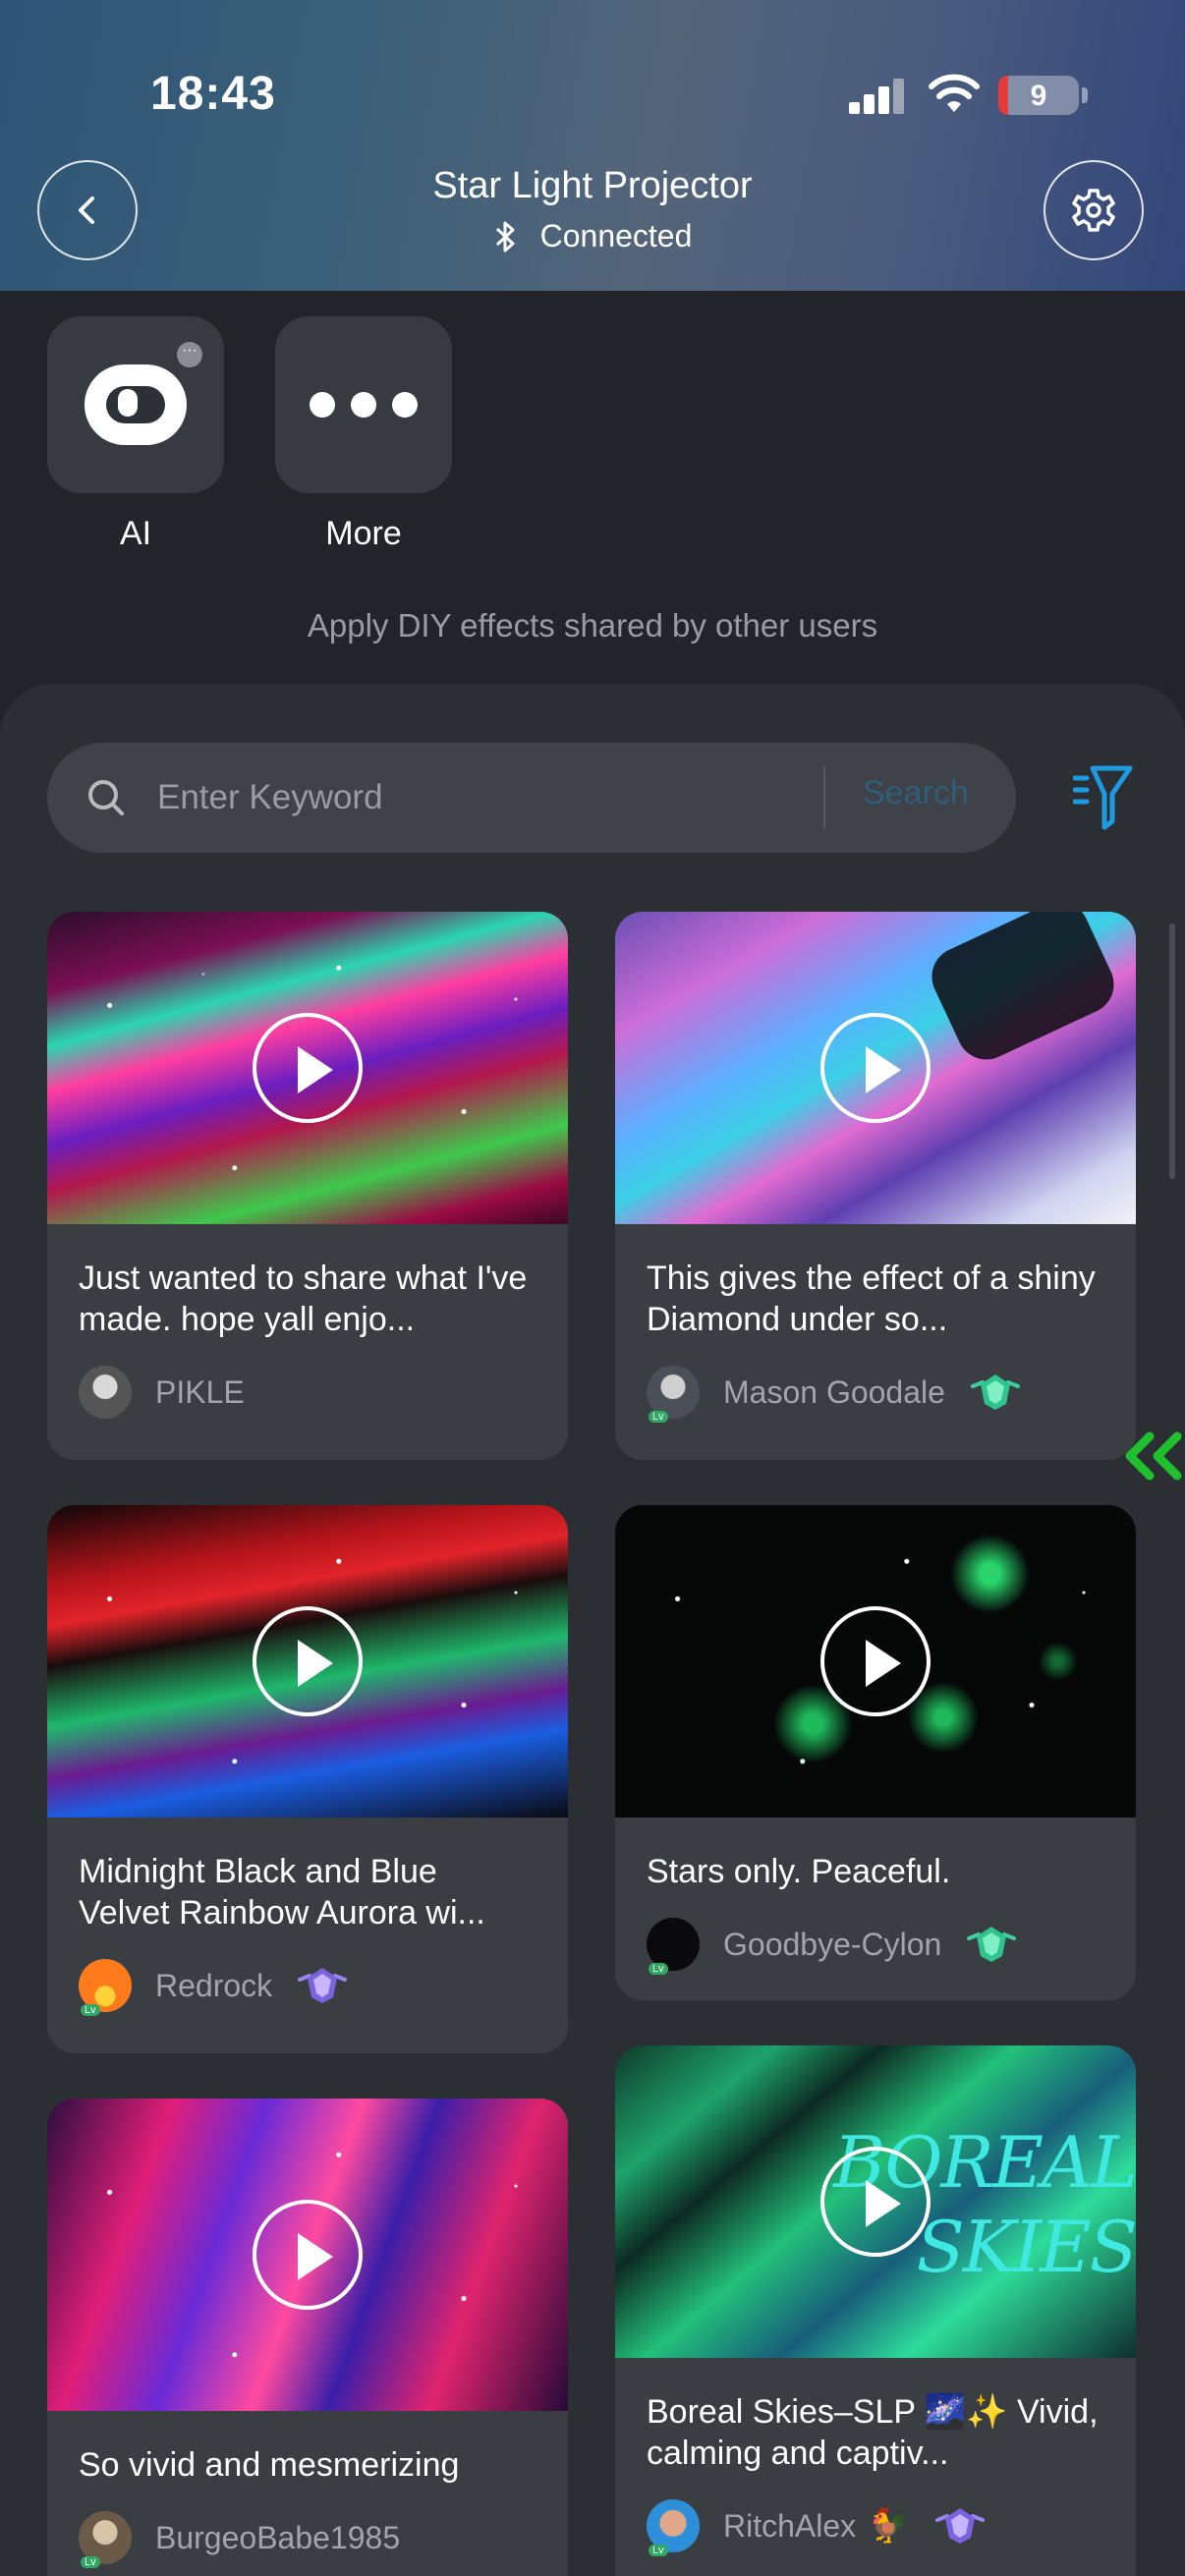 The height and width of the screenshot is (2576, 1185). What do you see at coordinates (592, 185) in the screenshot?
I see `device-title: Star Light Projector` at bounding box center [592, 185].